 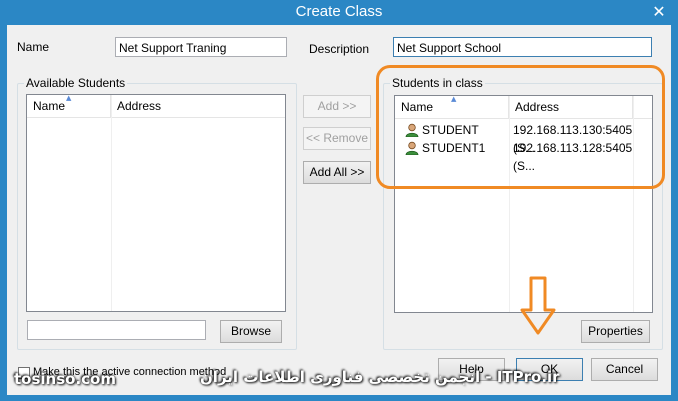 I want to click on title-bar: Create Class ✕, so click(x=339, y=12).